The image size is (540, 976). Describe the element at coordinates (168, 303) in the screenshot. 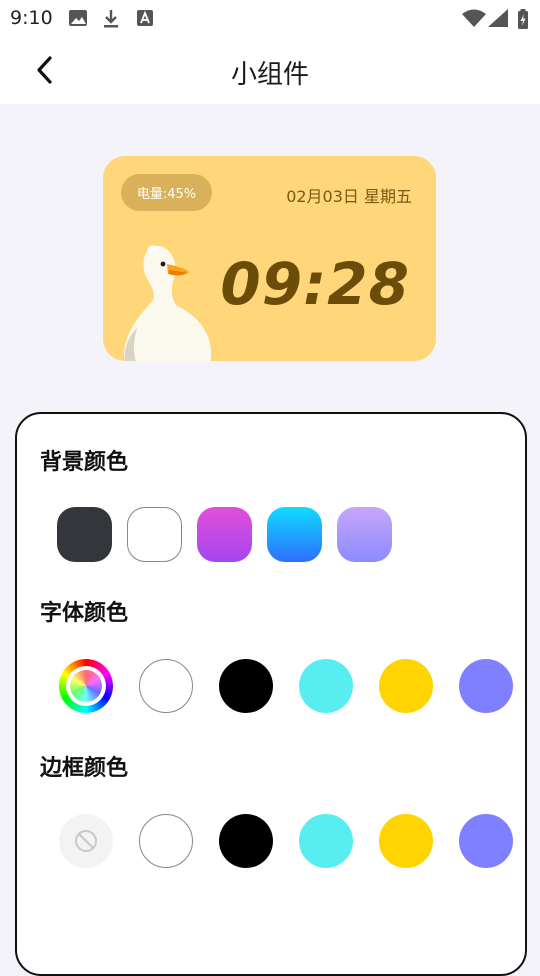

I see `duck-illustration` at that location.